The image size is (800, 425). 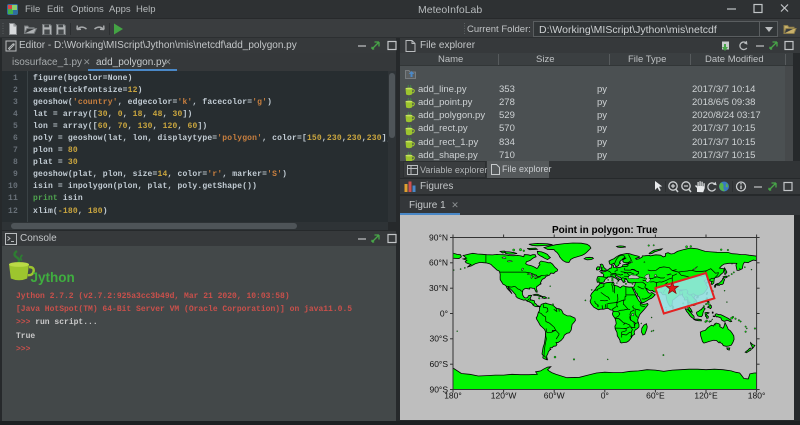 I want to click on svg-text: 90°N, so click(x=438, y=237).